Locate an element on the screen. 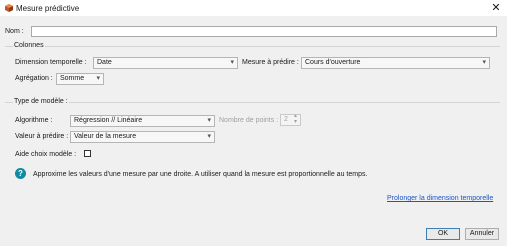 The width and height of the screenshot is (507, 246). measure-to-predict-value: Cours d'ouverture is located at coordinates (333, 62).